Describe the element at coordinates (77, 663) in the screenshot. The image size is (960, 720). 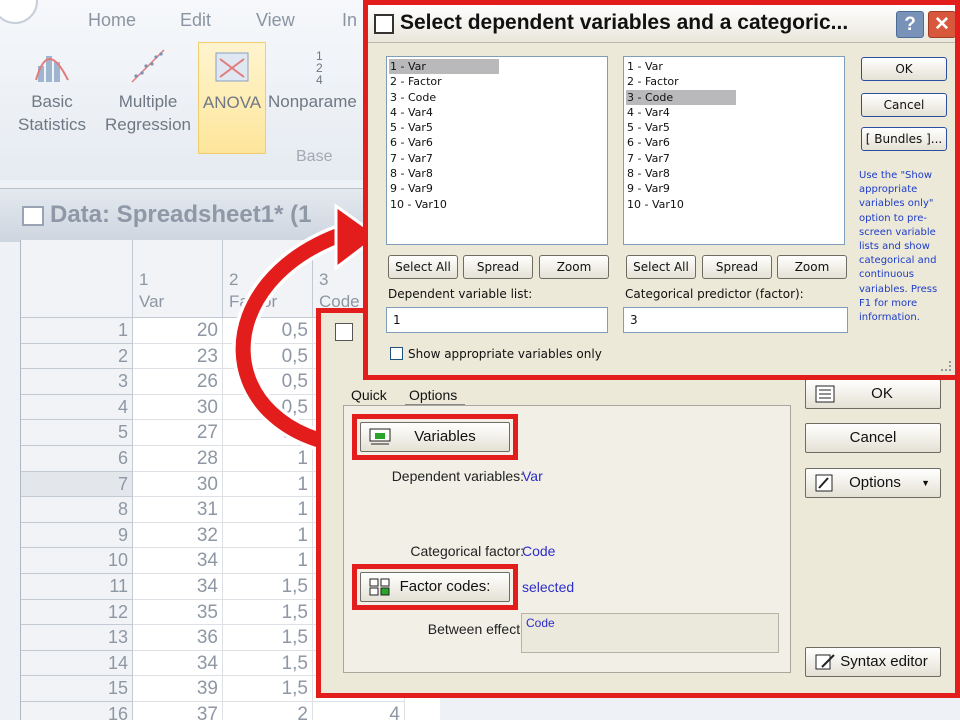
I see `row-header: 14` at that location.